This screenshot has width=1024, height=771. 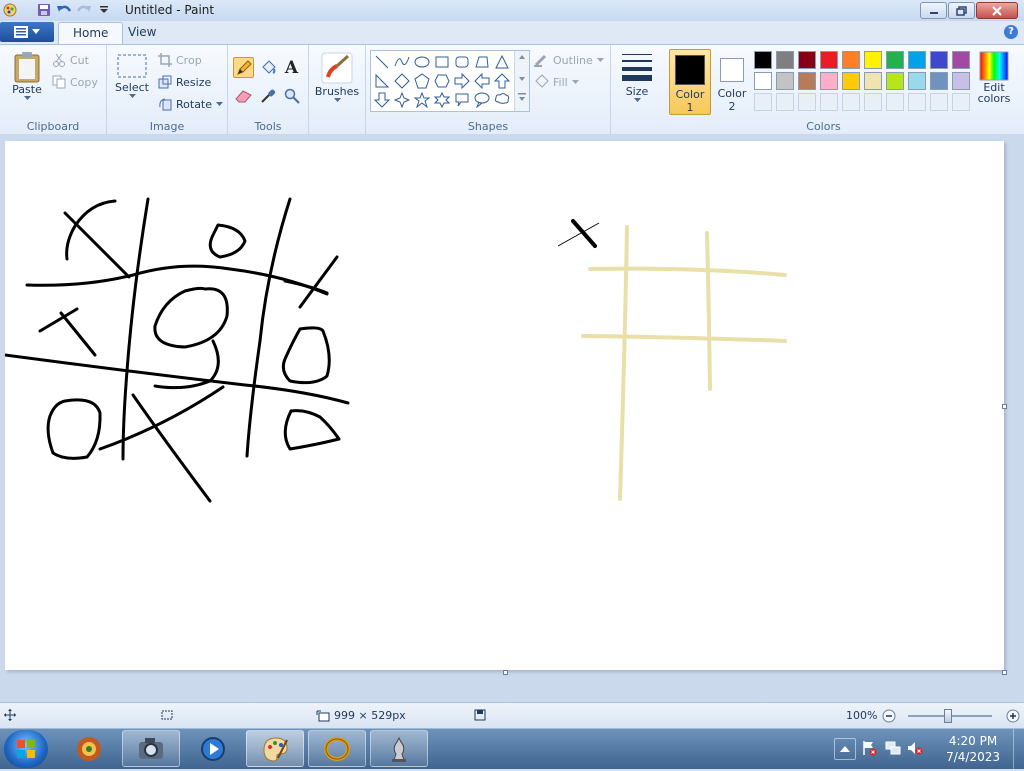 I want to click on polygon-shape-icon, so click(x=482, y=62).